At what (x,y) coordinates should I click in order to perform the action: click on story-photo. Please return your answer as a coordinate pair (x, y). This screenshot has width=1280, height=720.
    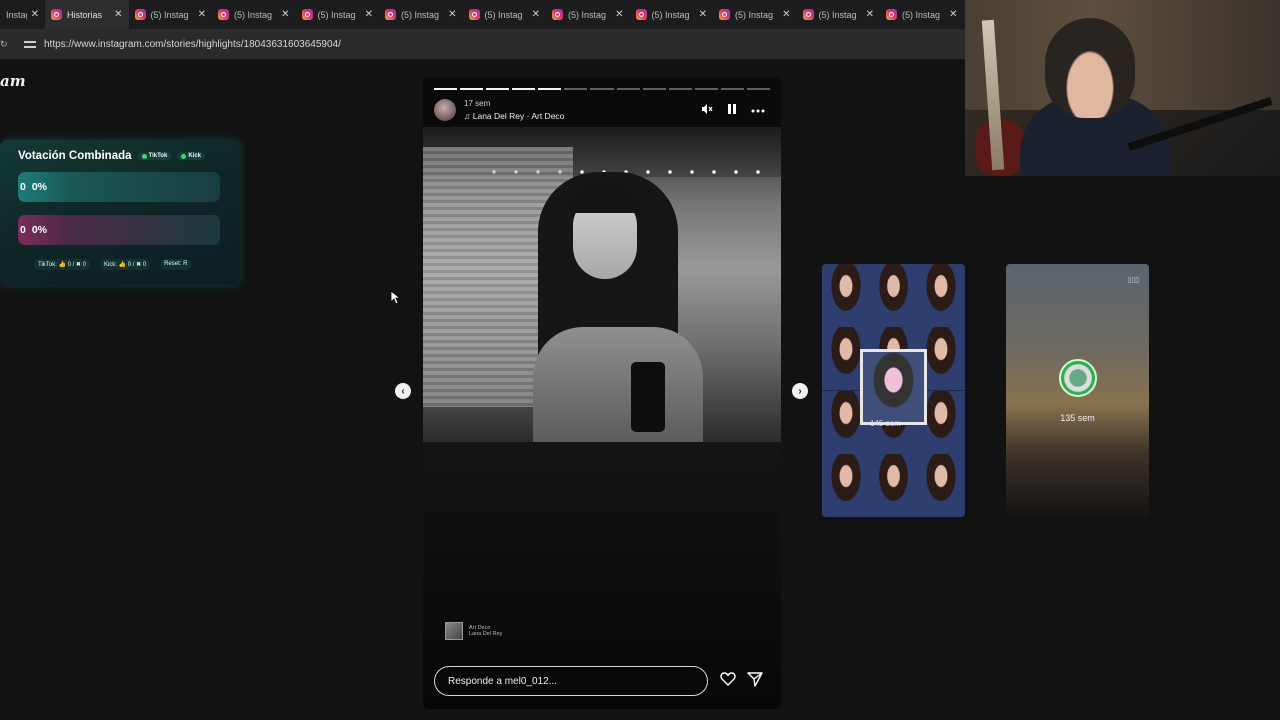
    Looking at the image, I should click on (602, 284).